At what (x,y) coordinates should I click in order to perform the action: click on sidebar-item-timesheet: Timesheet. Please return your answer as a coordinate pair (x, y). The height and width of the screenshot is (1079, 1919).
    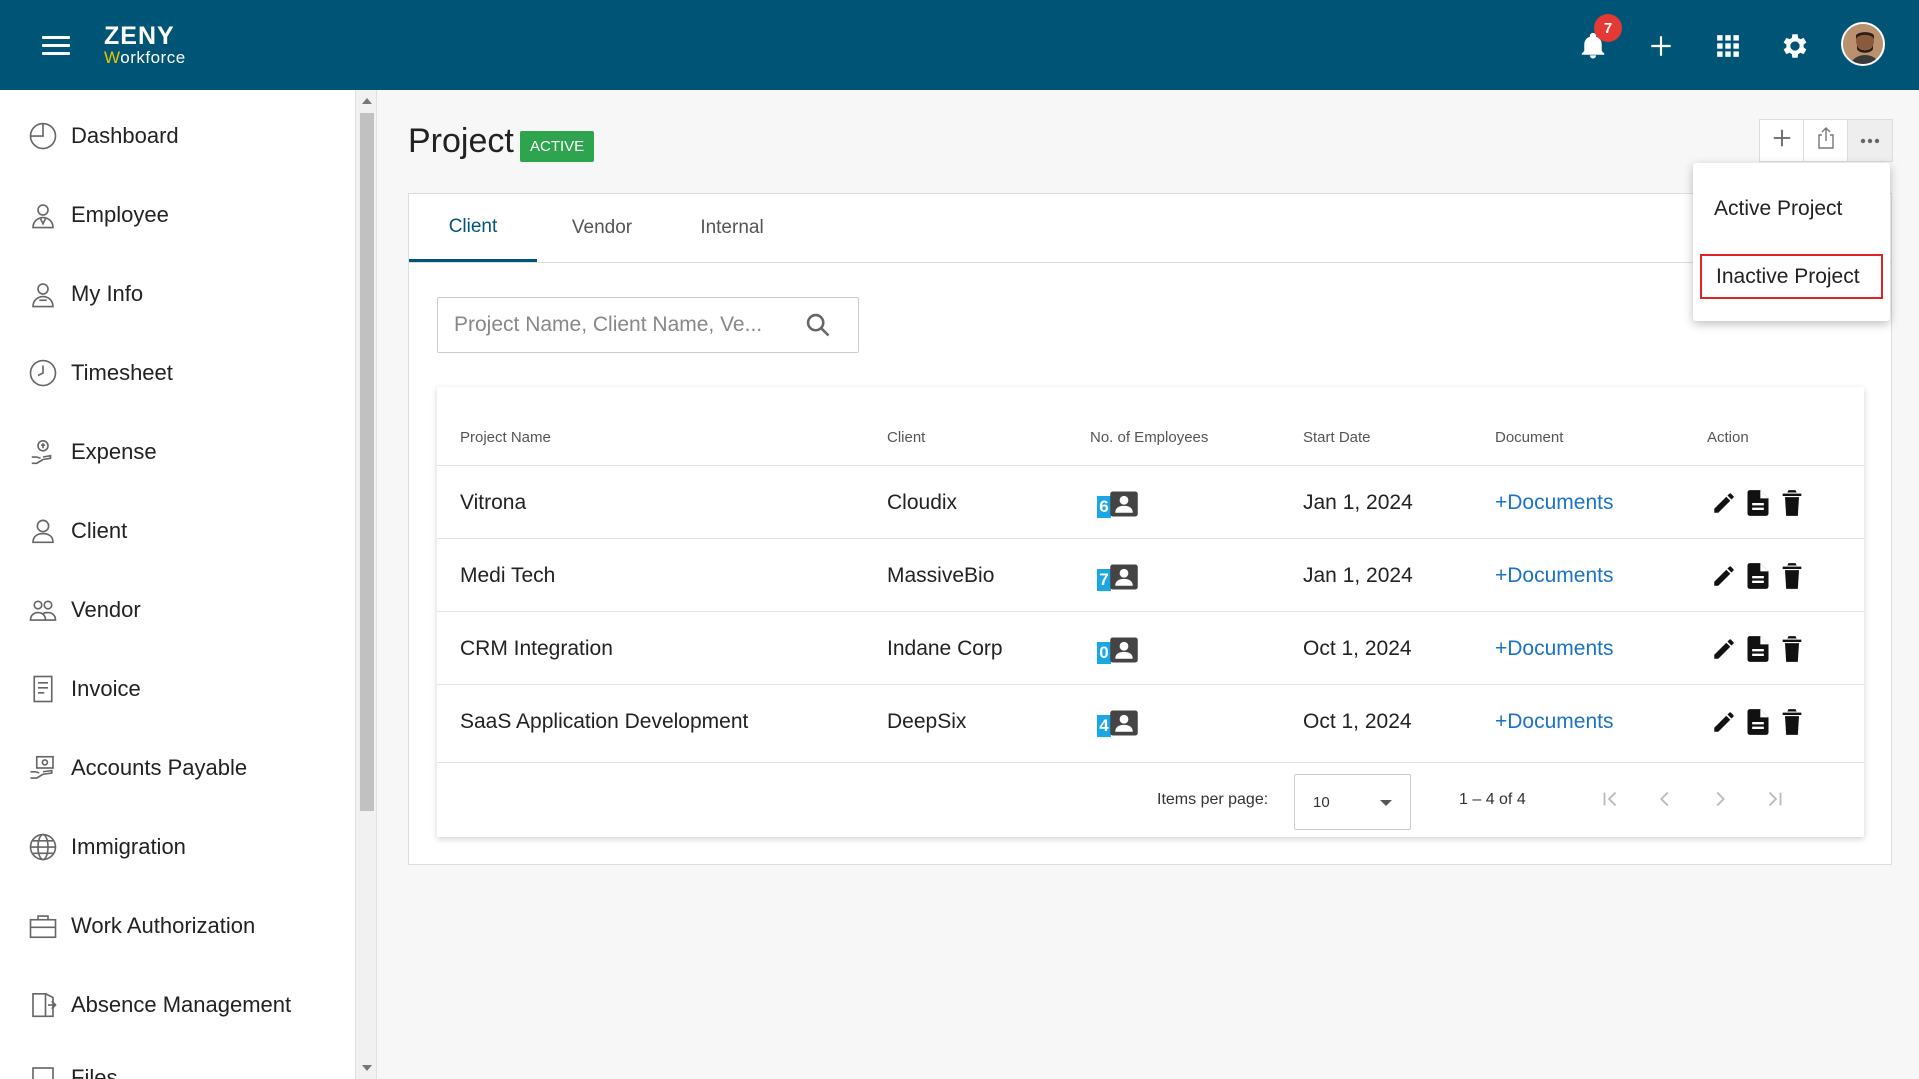
    Looking at the image, I should click on (100, 373).